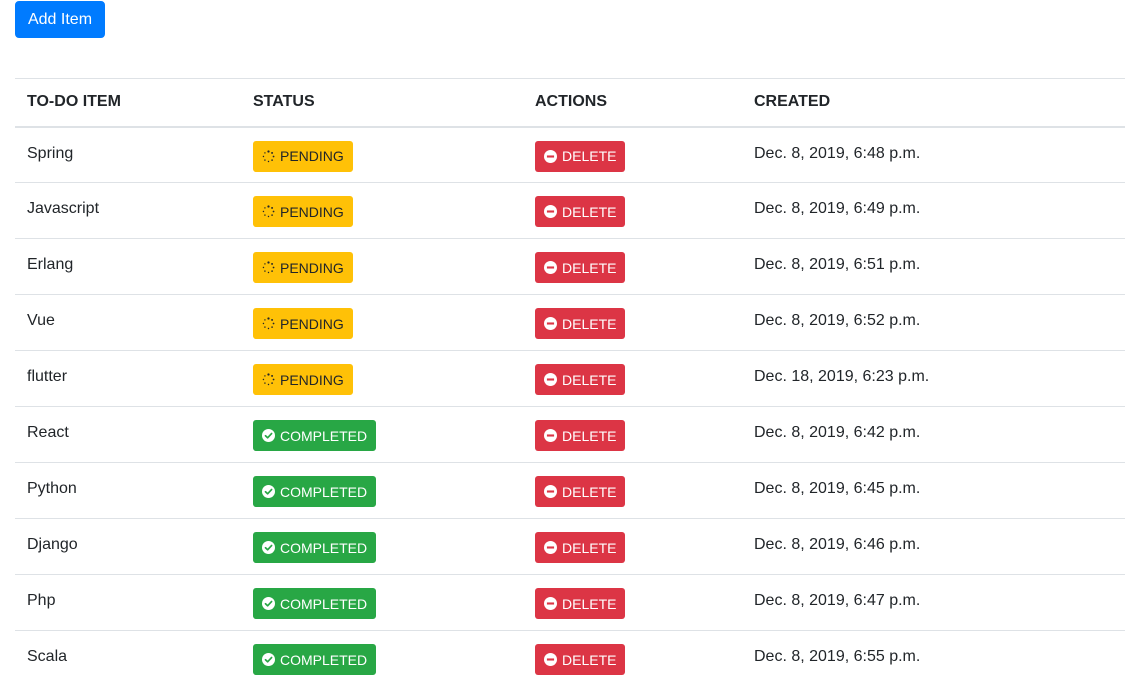  Describe the element at coordinates (933, 602) in the screenshot. I see `created-cell: Dec. 8, 2019, 6:47 p.m.` at that location.